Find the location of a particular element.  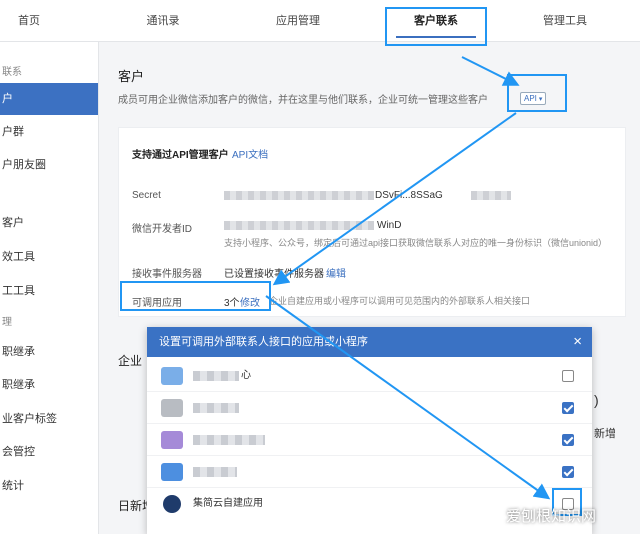

sidebar-item-onjob-inherit: 职继承 is located at coordinates (49, 385).